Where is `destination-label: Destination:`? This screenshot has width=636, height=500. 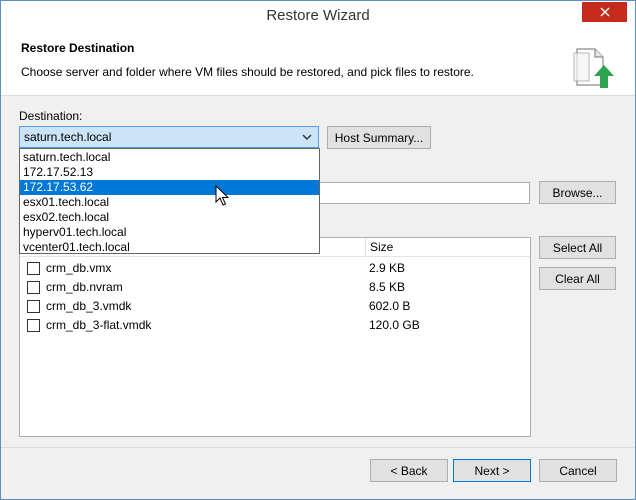
destination-label: Destination: is located at coordinates (51, 116).